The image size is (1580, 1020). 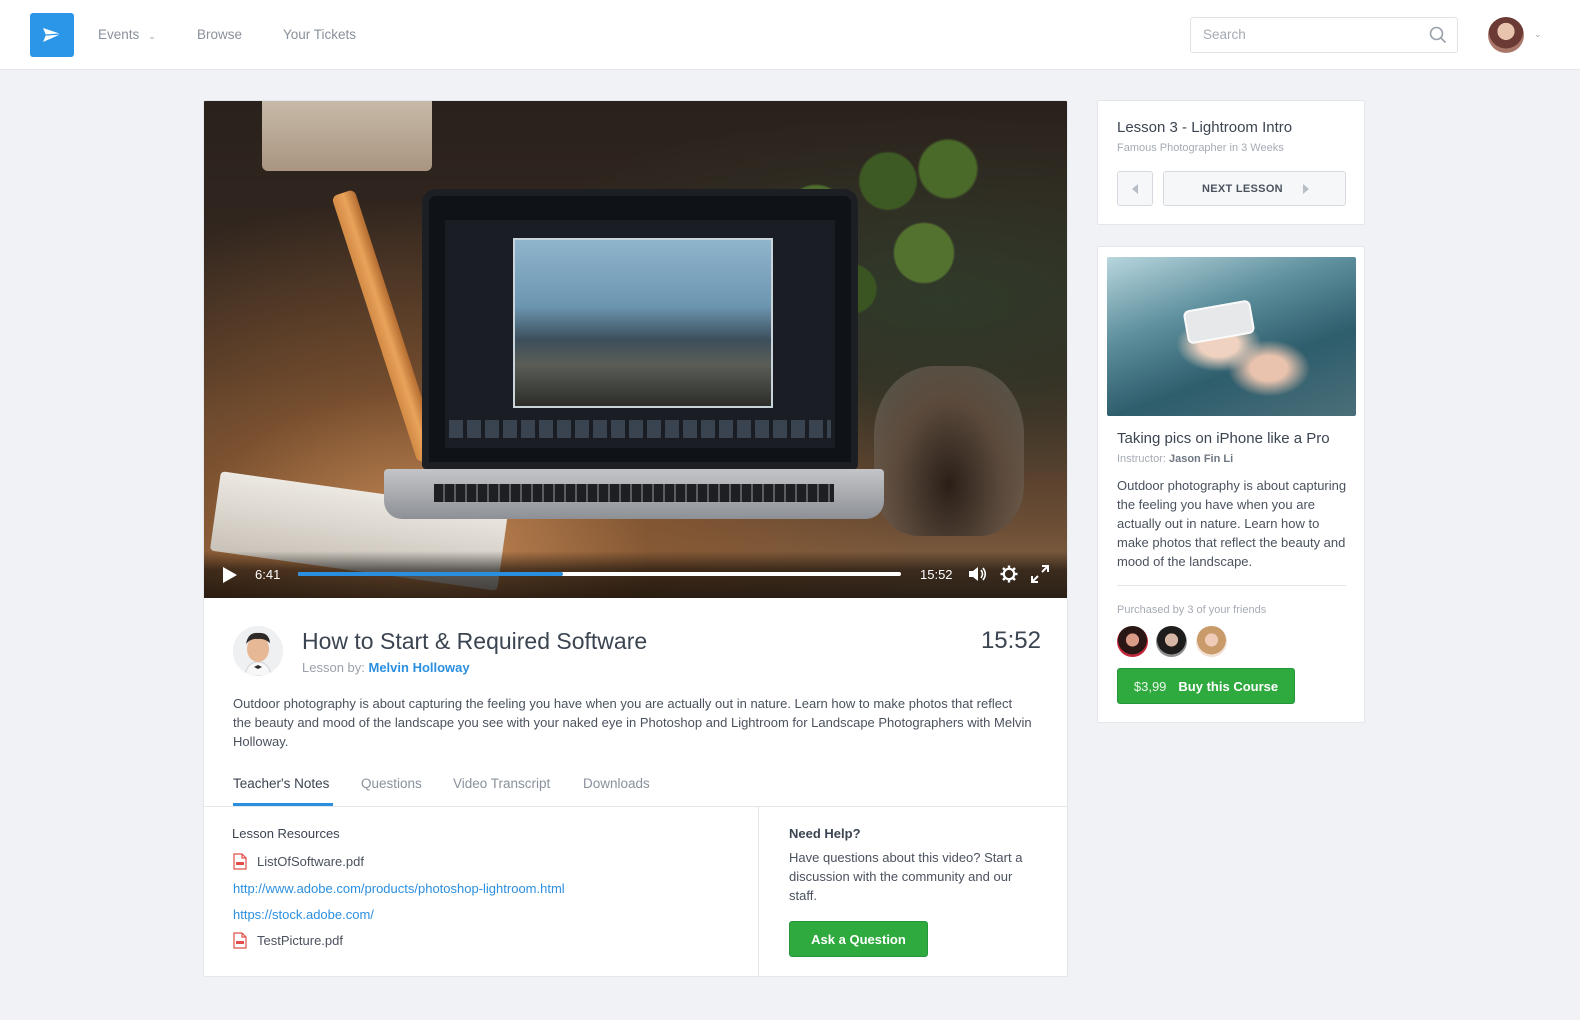 What do you see at coordinates (219, 34) in the screenshot?
I see `nav-browse: Browse` at bounding box center [219, 34].